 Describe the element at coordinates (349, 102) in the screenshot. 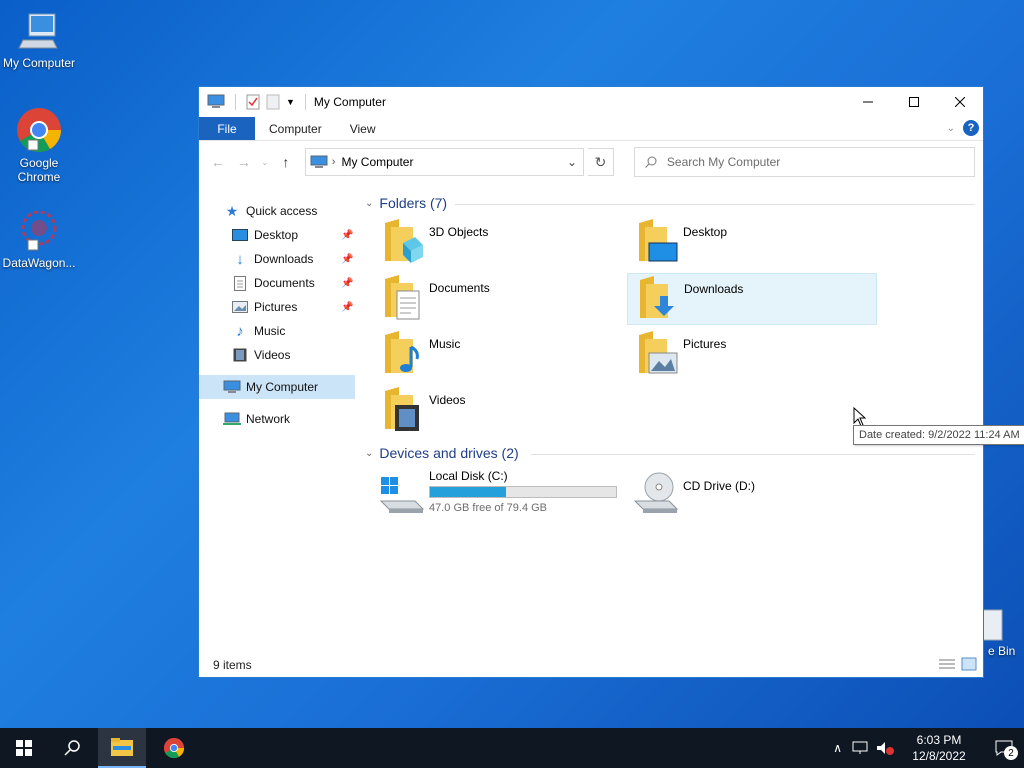

I see `window-title: My Computer` at that location.